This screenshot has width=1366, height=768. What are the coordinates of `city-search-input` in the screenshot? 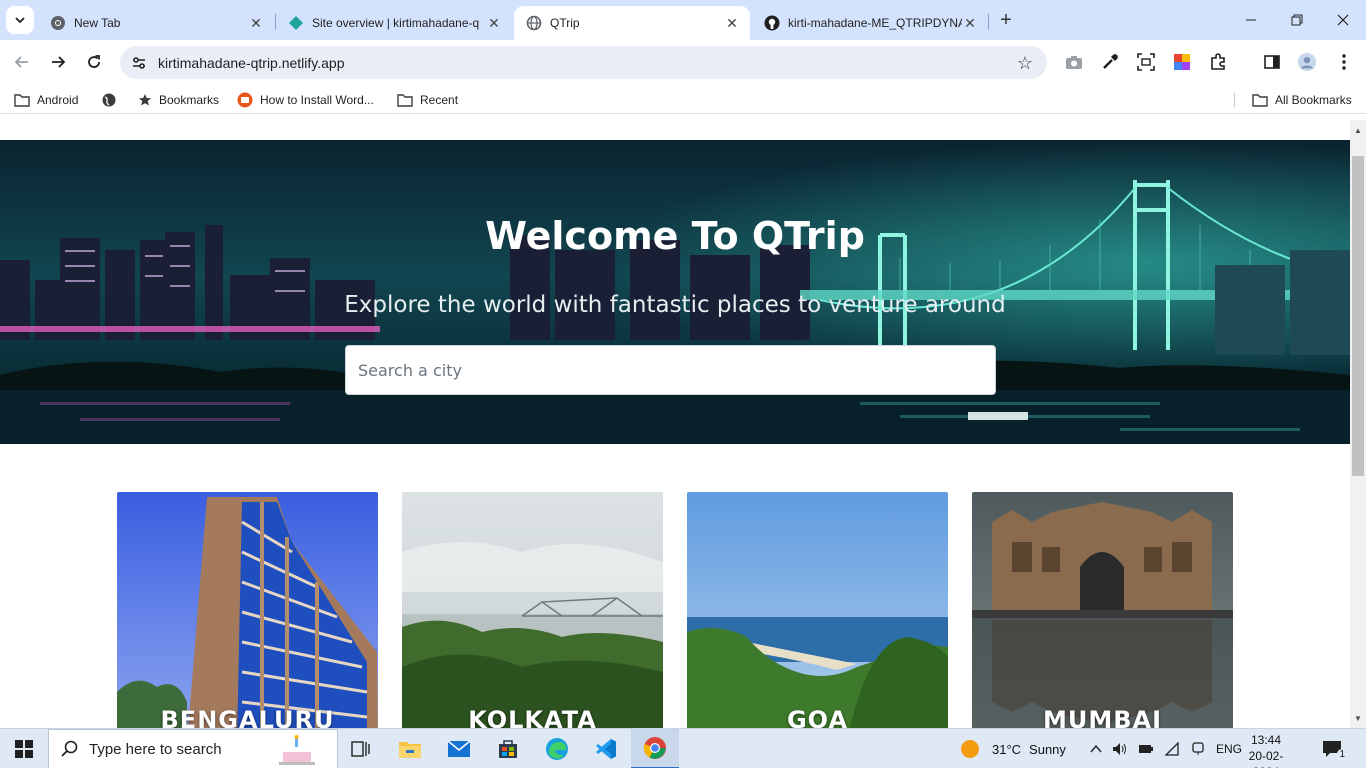 It's located at (670, 370).